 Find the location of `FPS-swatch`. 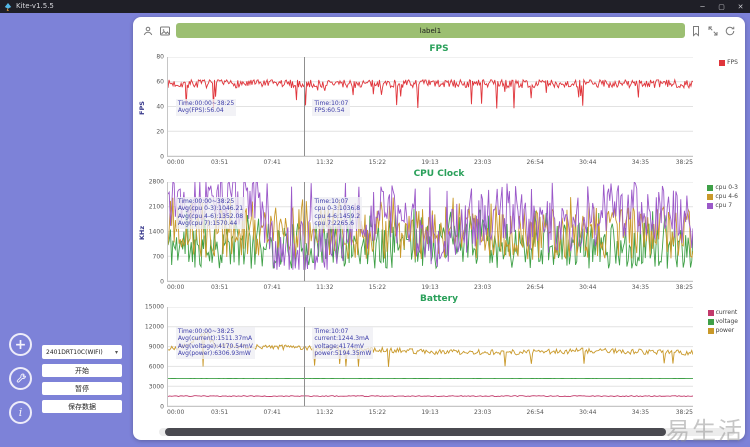

FPS-swatch is located at coordinates (722, 62).